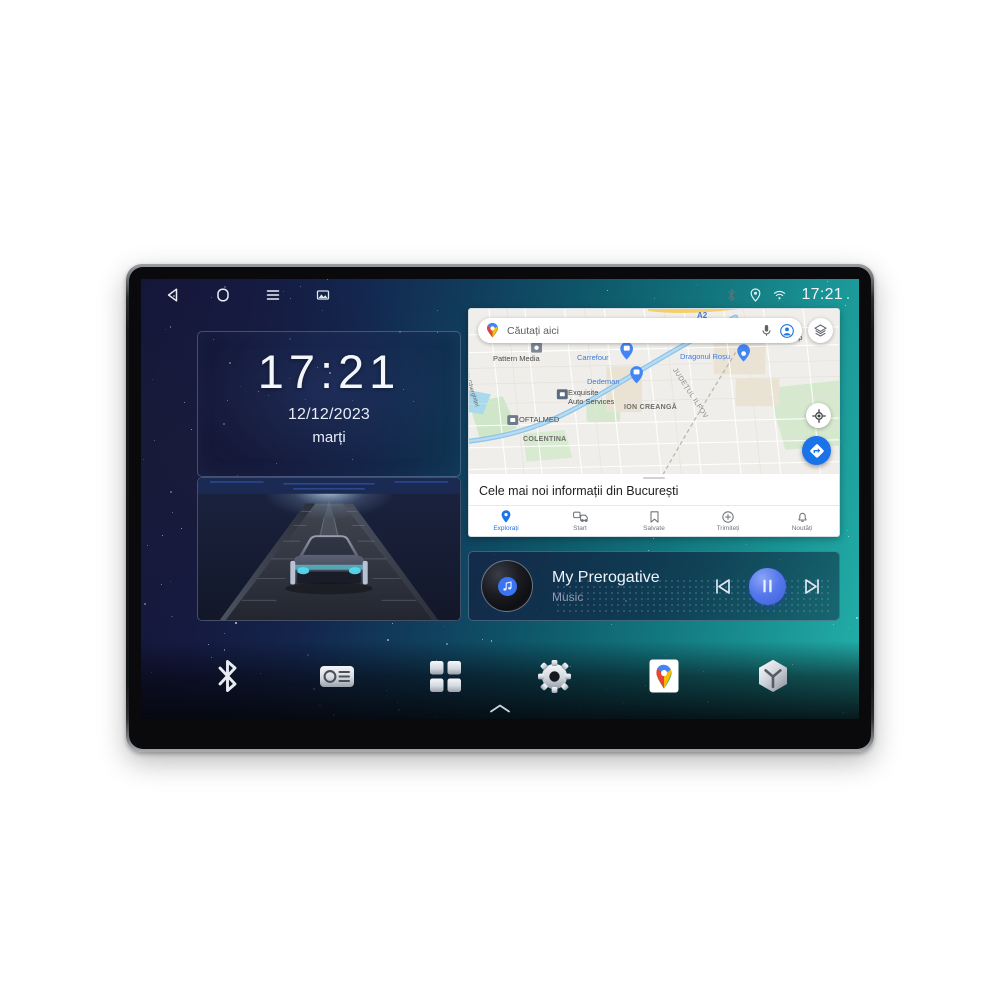  What do you see at coordinates (654, 528) in the screenshot?
I see `map-tab-label: Salvate` at bounding box center [654, 528].